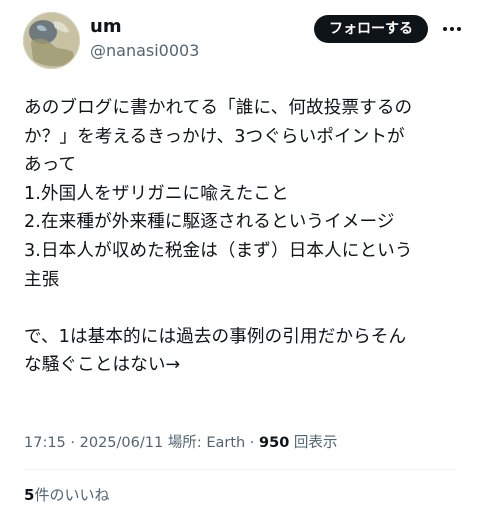 The image size is (480, 517). I want to click on tweet-line: 1.外国人をザリガニに喩えたこと, so click(156, 193).